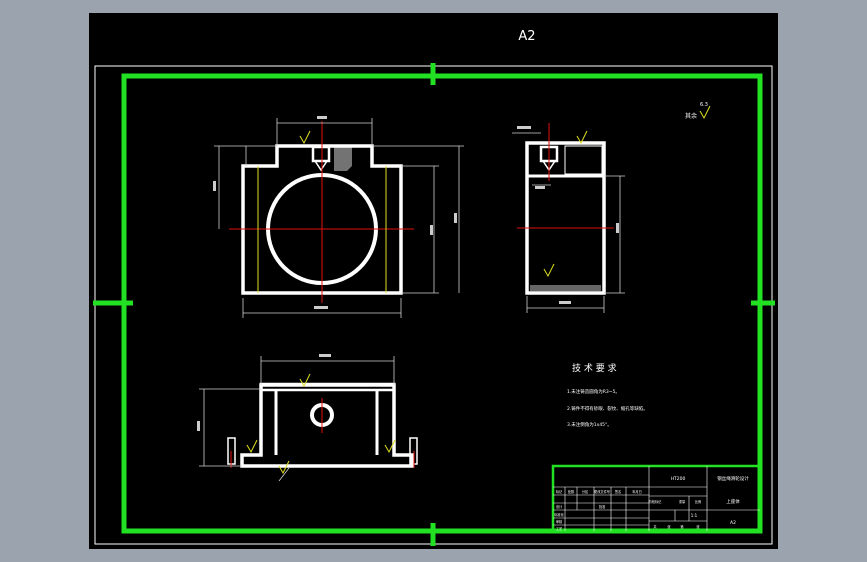 This screenshot has width=867, height=562. I want to click on title-block-material: HT200, so click(678, 479).